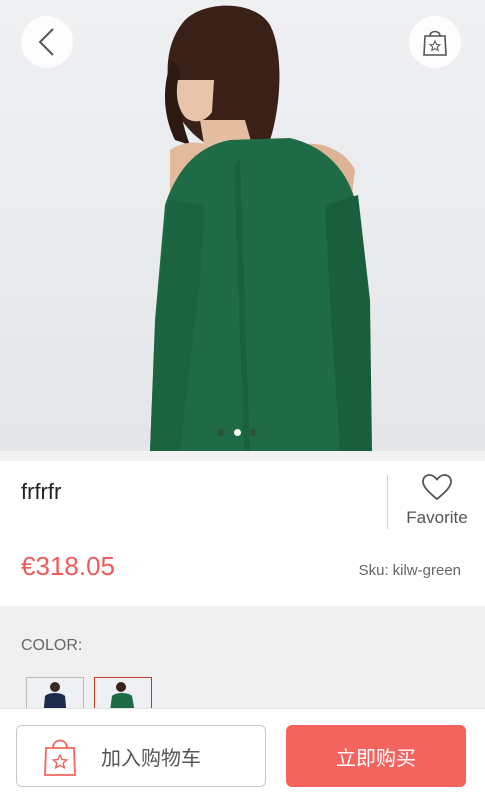 The height and width of the screenshot is (796, 485). I want to click on buy-now-label: 立即购买, so click(376, 758).